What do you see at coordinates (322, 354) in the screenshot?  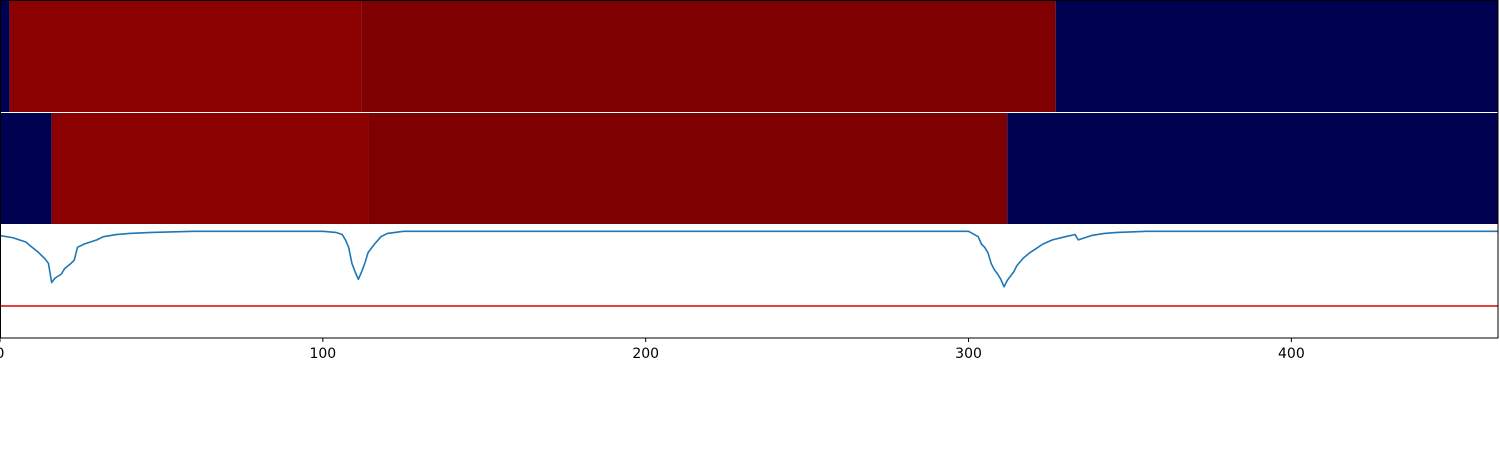 I see `x-tick-label: 100` at bounding box center [322, 354].